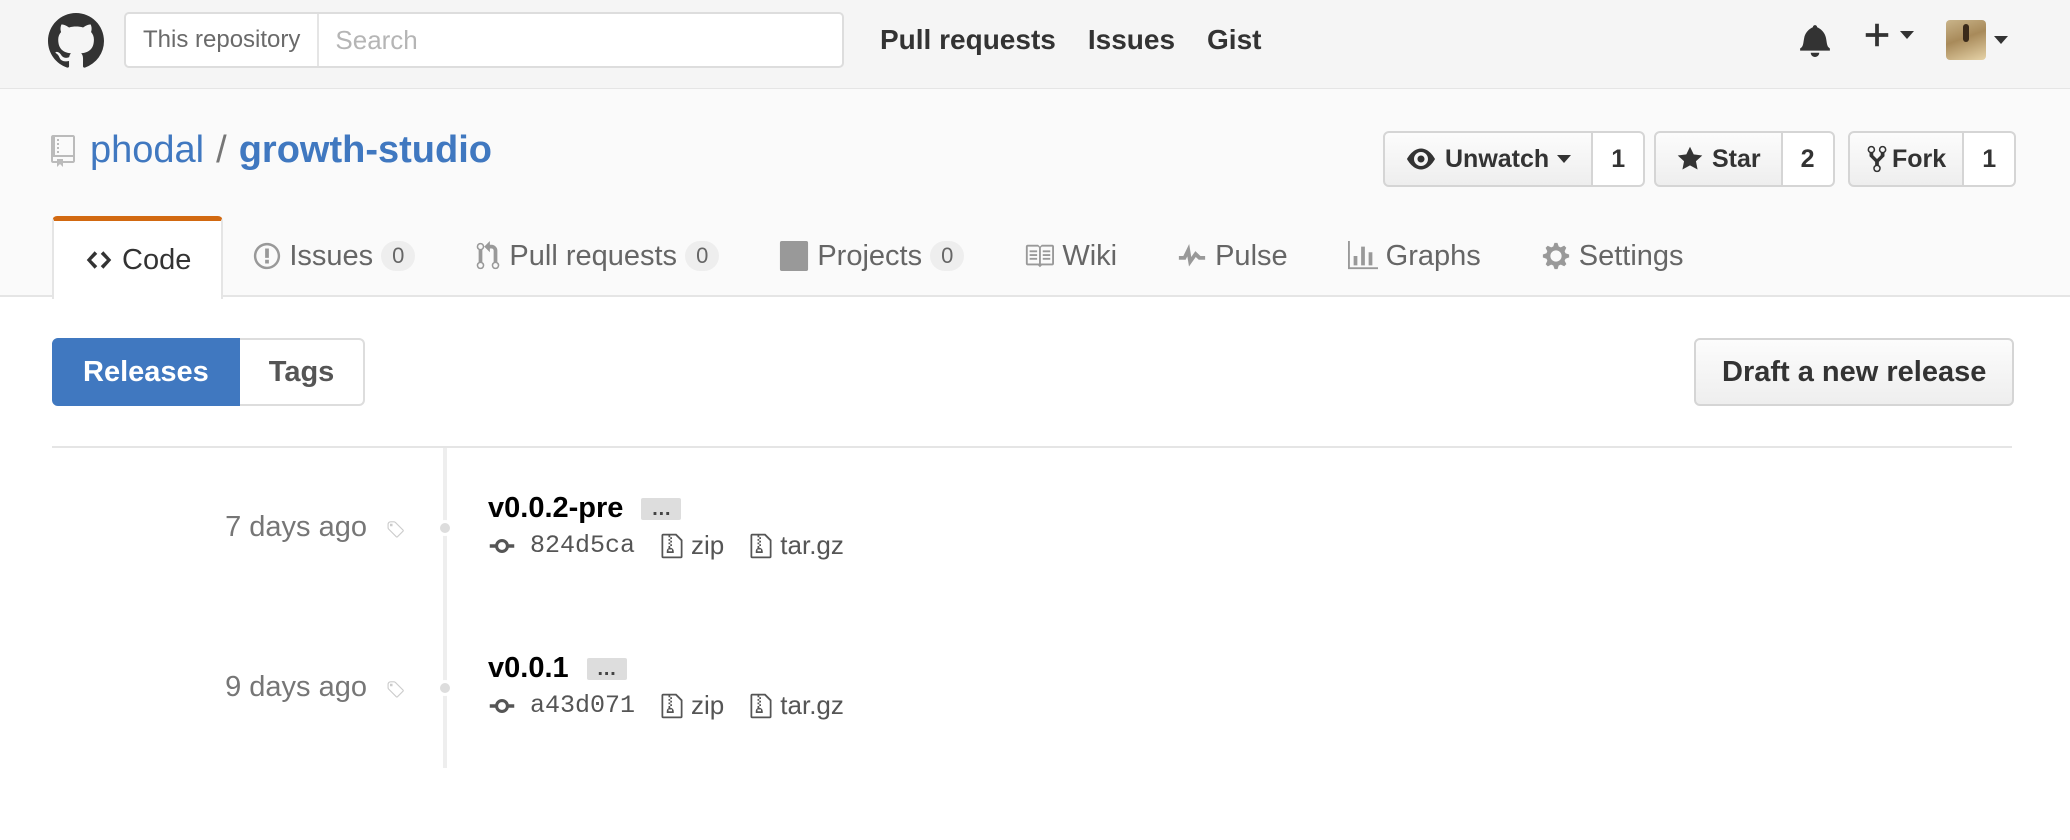 This screenshot has width=2070, height=840. I want to click on releases-subnav: Releases Tags, so click(209, 372).